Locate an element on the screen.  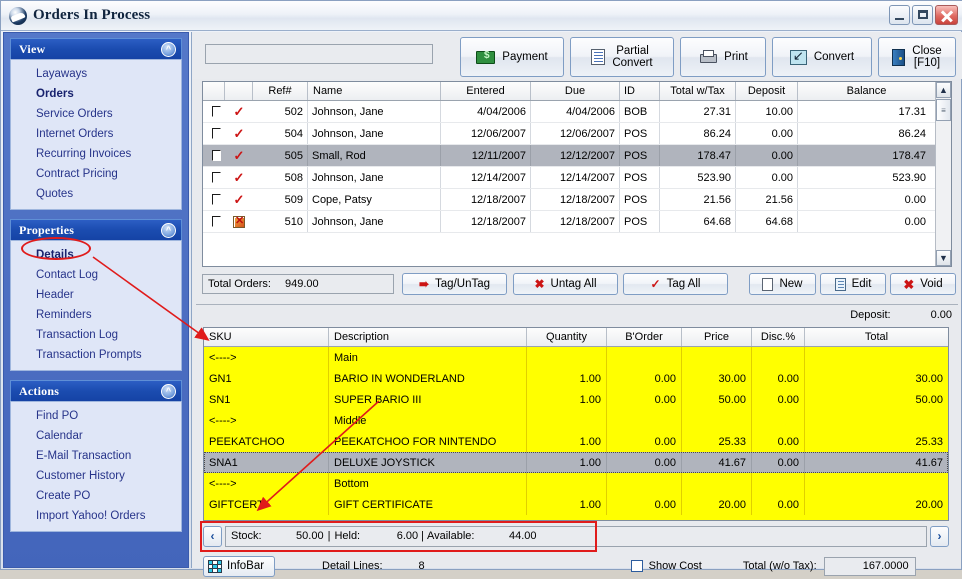
column-header-due: Due is located at coordinates (575, 91).